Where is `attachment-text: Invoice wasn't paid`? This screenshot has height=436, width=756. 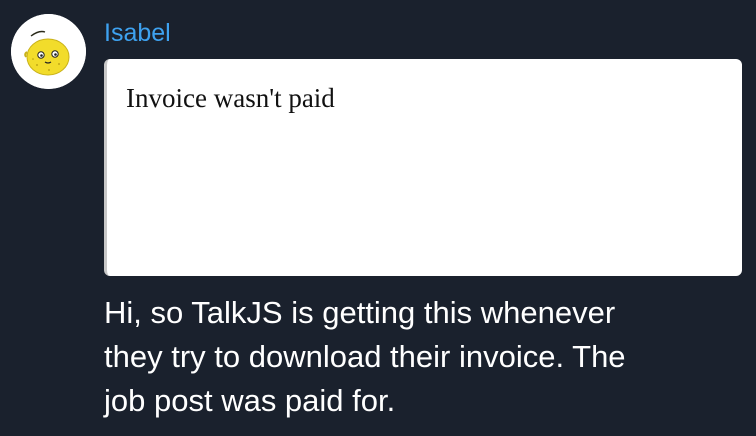
attachment-text: Invoice wasn't paid is located at coordinates (230, 98).